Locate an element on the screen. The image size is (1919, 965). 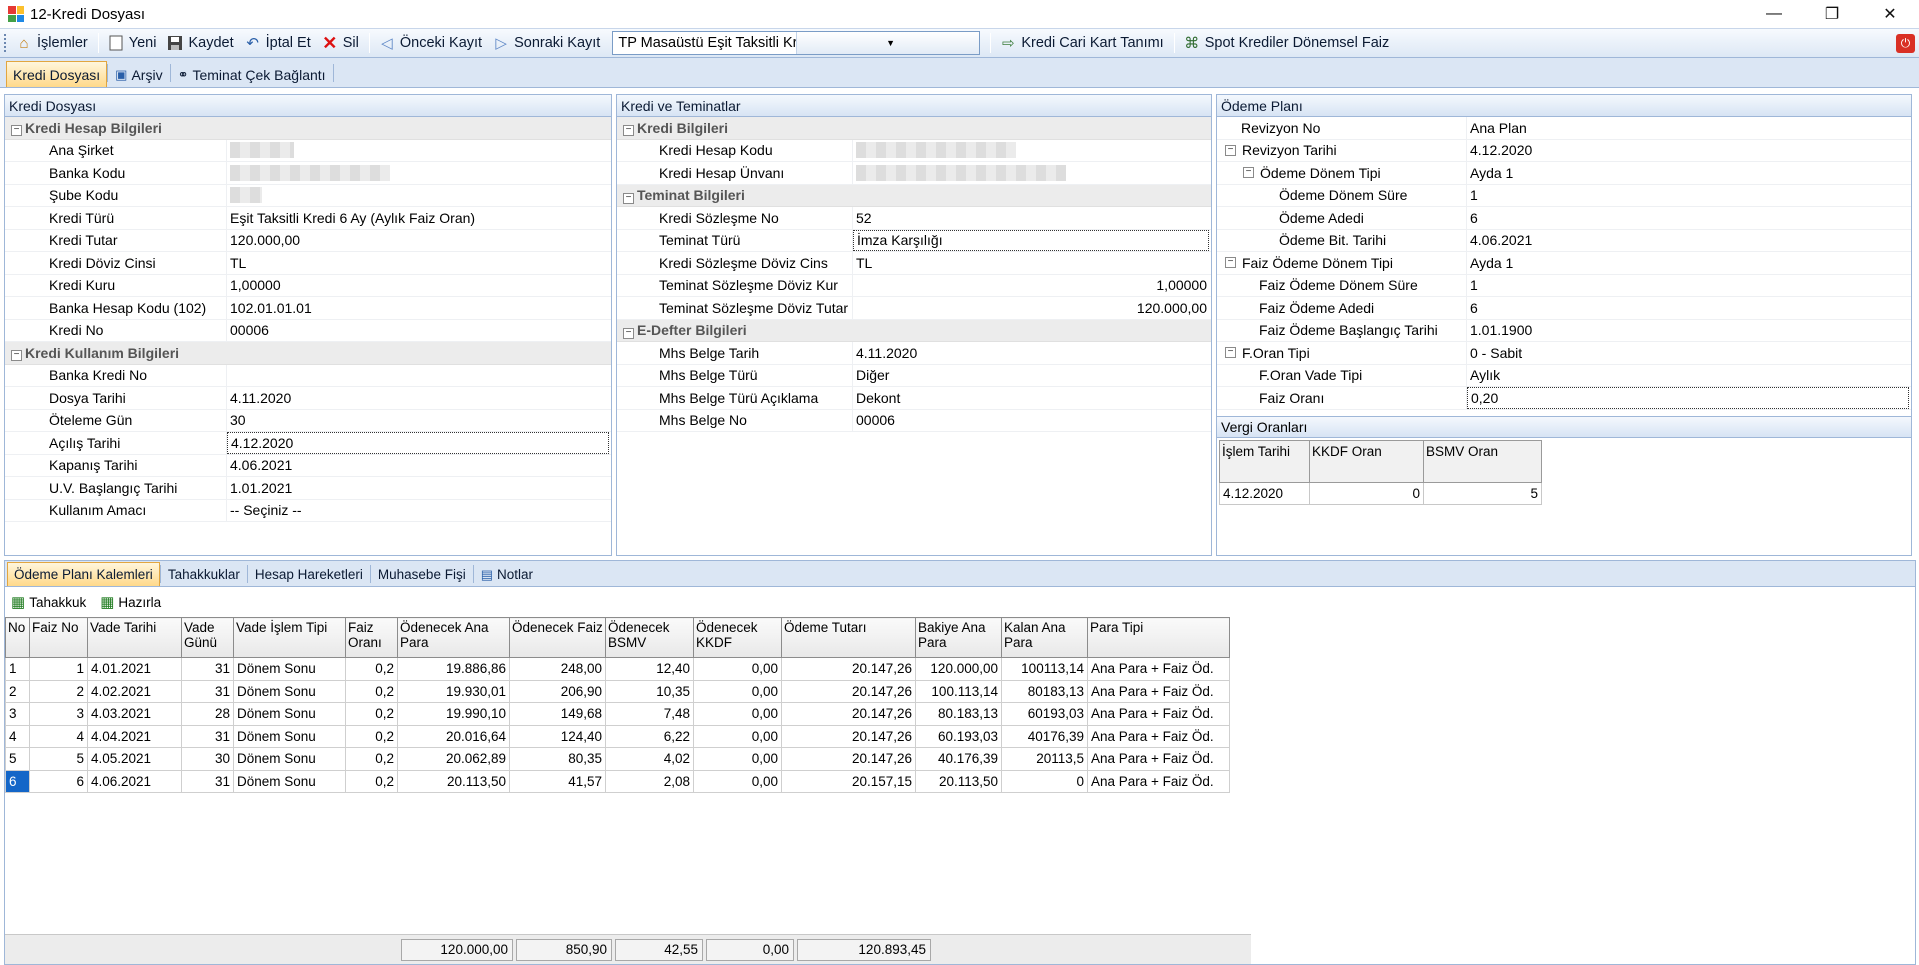
property-value: Diğer is located at coordinates (1032, 376).